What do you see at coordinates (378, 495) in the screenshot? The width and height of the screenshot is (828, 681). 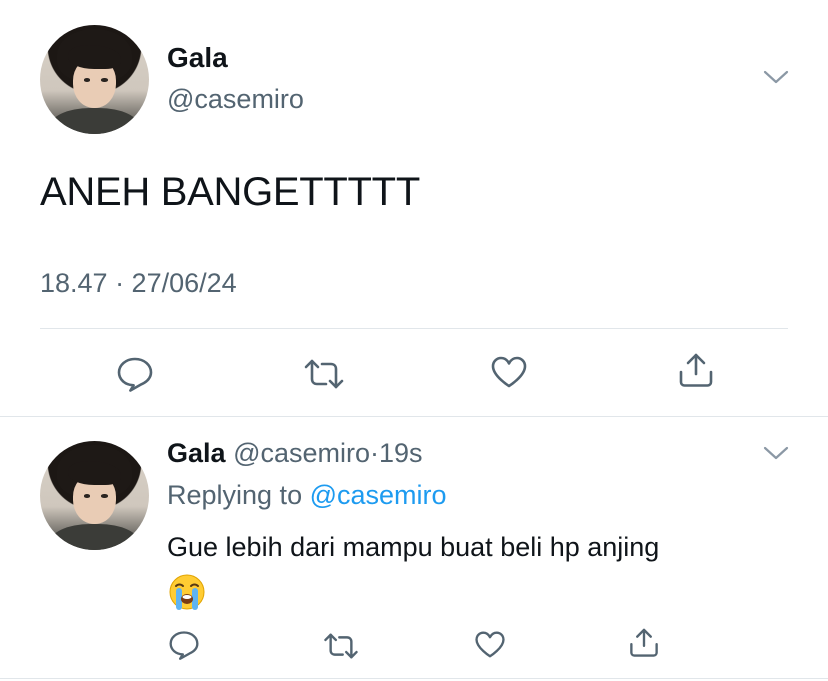 I see `replying-handle-link: @casemiro` at bounding box center [378, 495].